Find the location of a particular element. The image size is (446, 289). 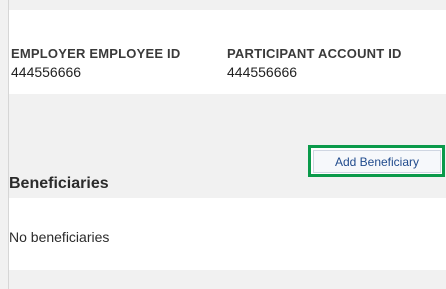

employer-employee-id: EMPLOYER EMPLOYEE ID 444556666 is located at coordinates (95, 63).